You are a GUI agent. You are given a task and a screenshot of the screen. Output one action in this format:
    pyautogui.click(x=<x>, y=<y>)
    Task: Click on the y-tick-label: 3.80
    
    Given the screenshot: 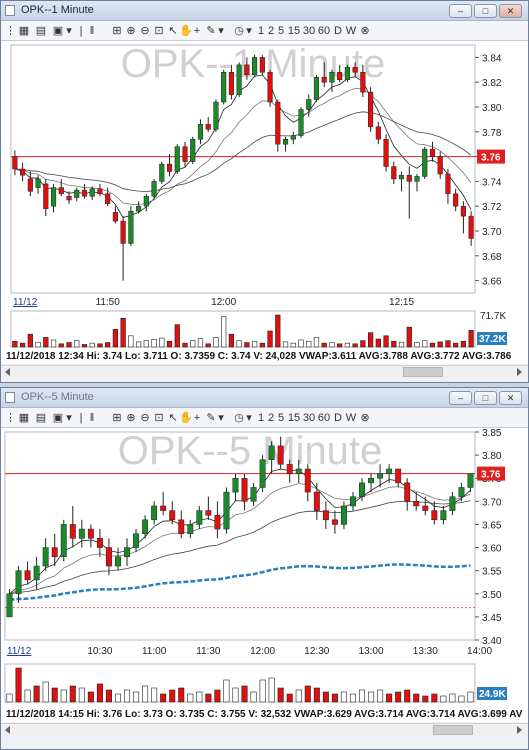 What is the action you would take?
    pyautogui.click(x=492, y=456)
    